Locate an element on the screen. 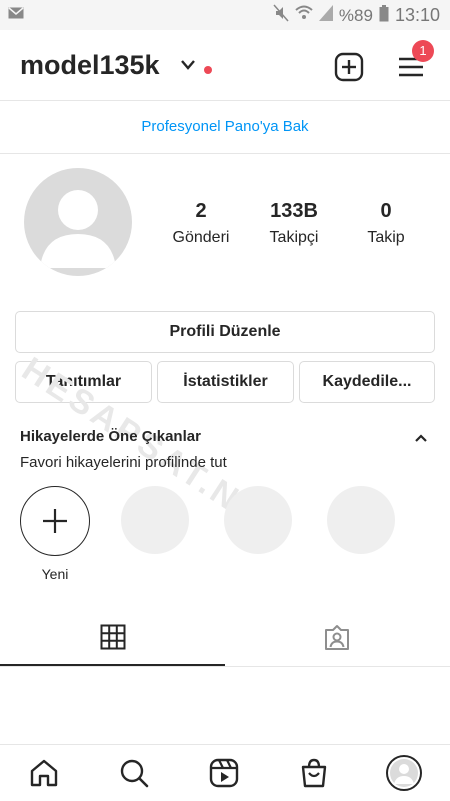 The image size is (450, 801). chevron-down-icon is located at coordinates (188, 67).